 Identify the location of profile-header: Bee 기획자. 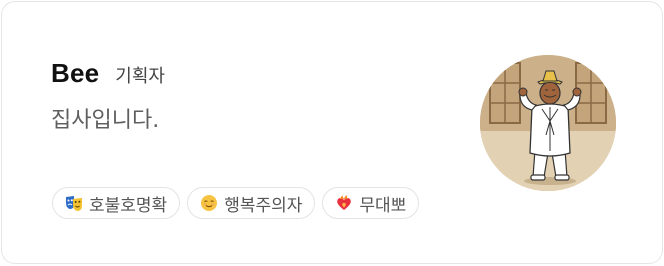
(108, 73).